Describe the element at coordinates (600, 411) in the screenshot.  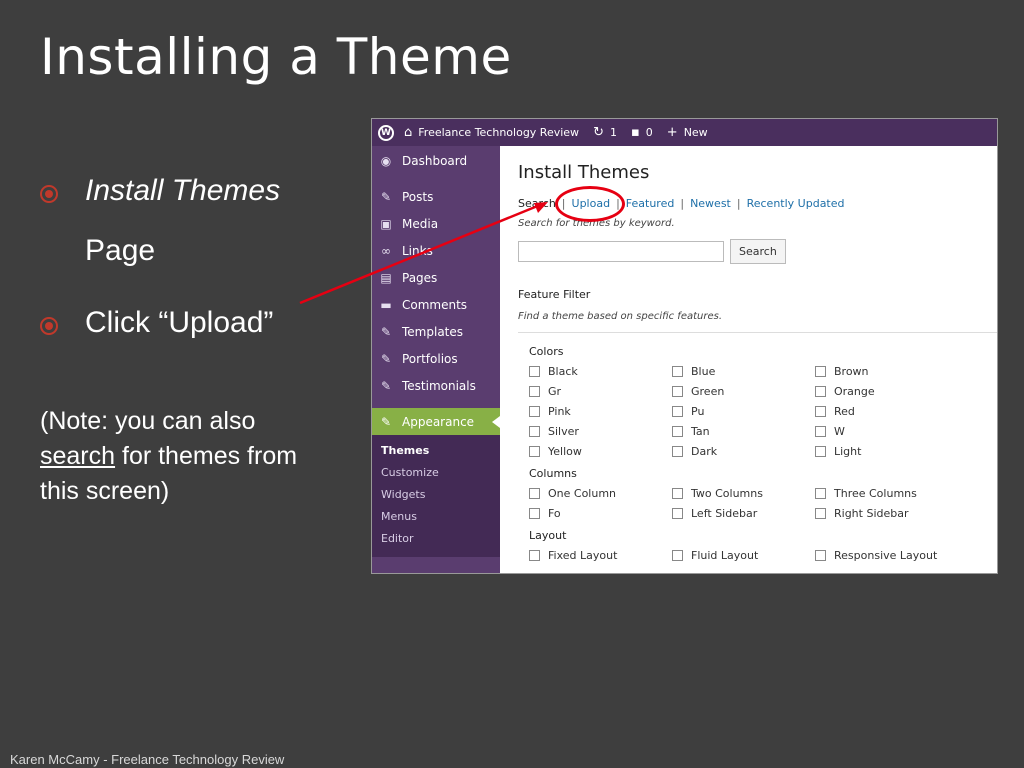
I see `filter-option: Pink` at that location.